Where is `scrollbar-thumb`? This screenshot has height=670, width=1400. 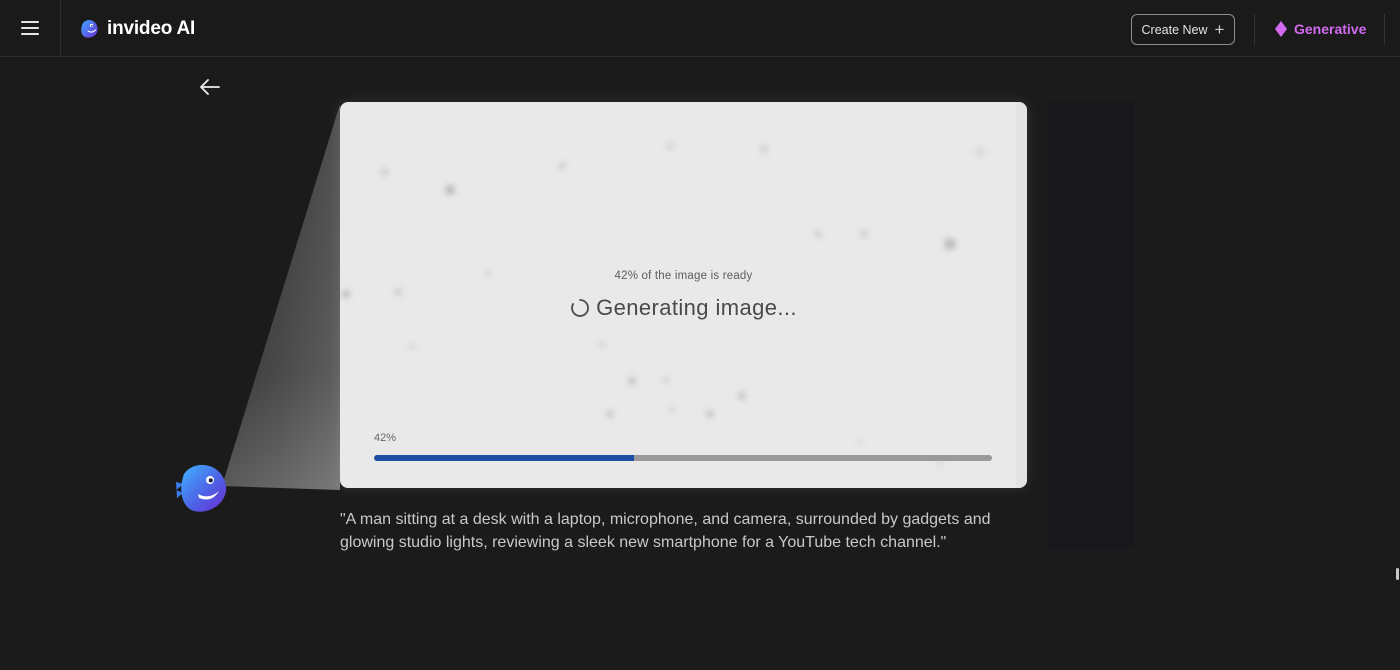
scrollbar-thumb is located at coordinates (1397, 574).